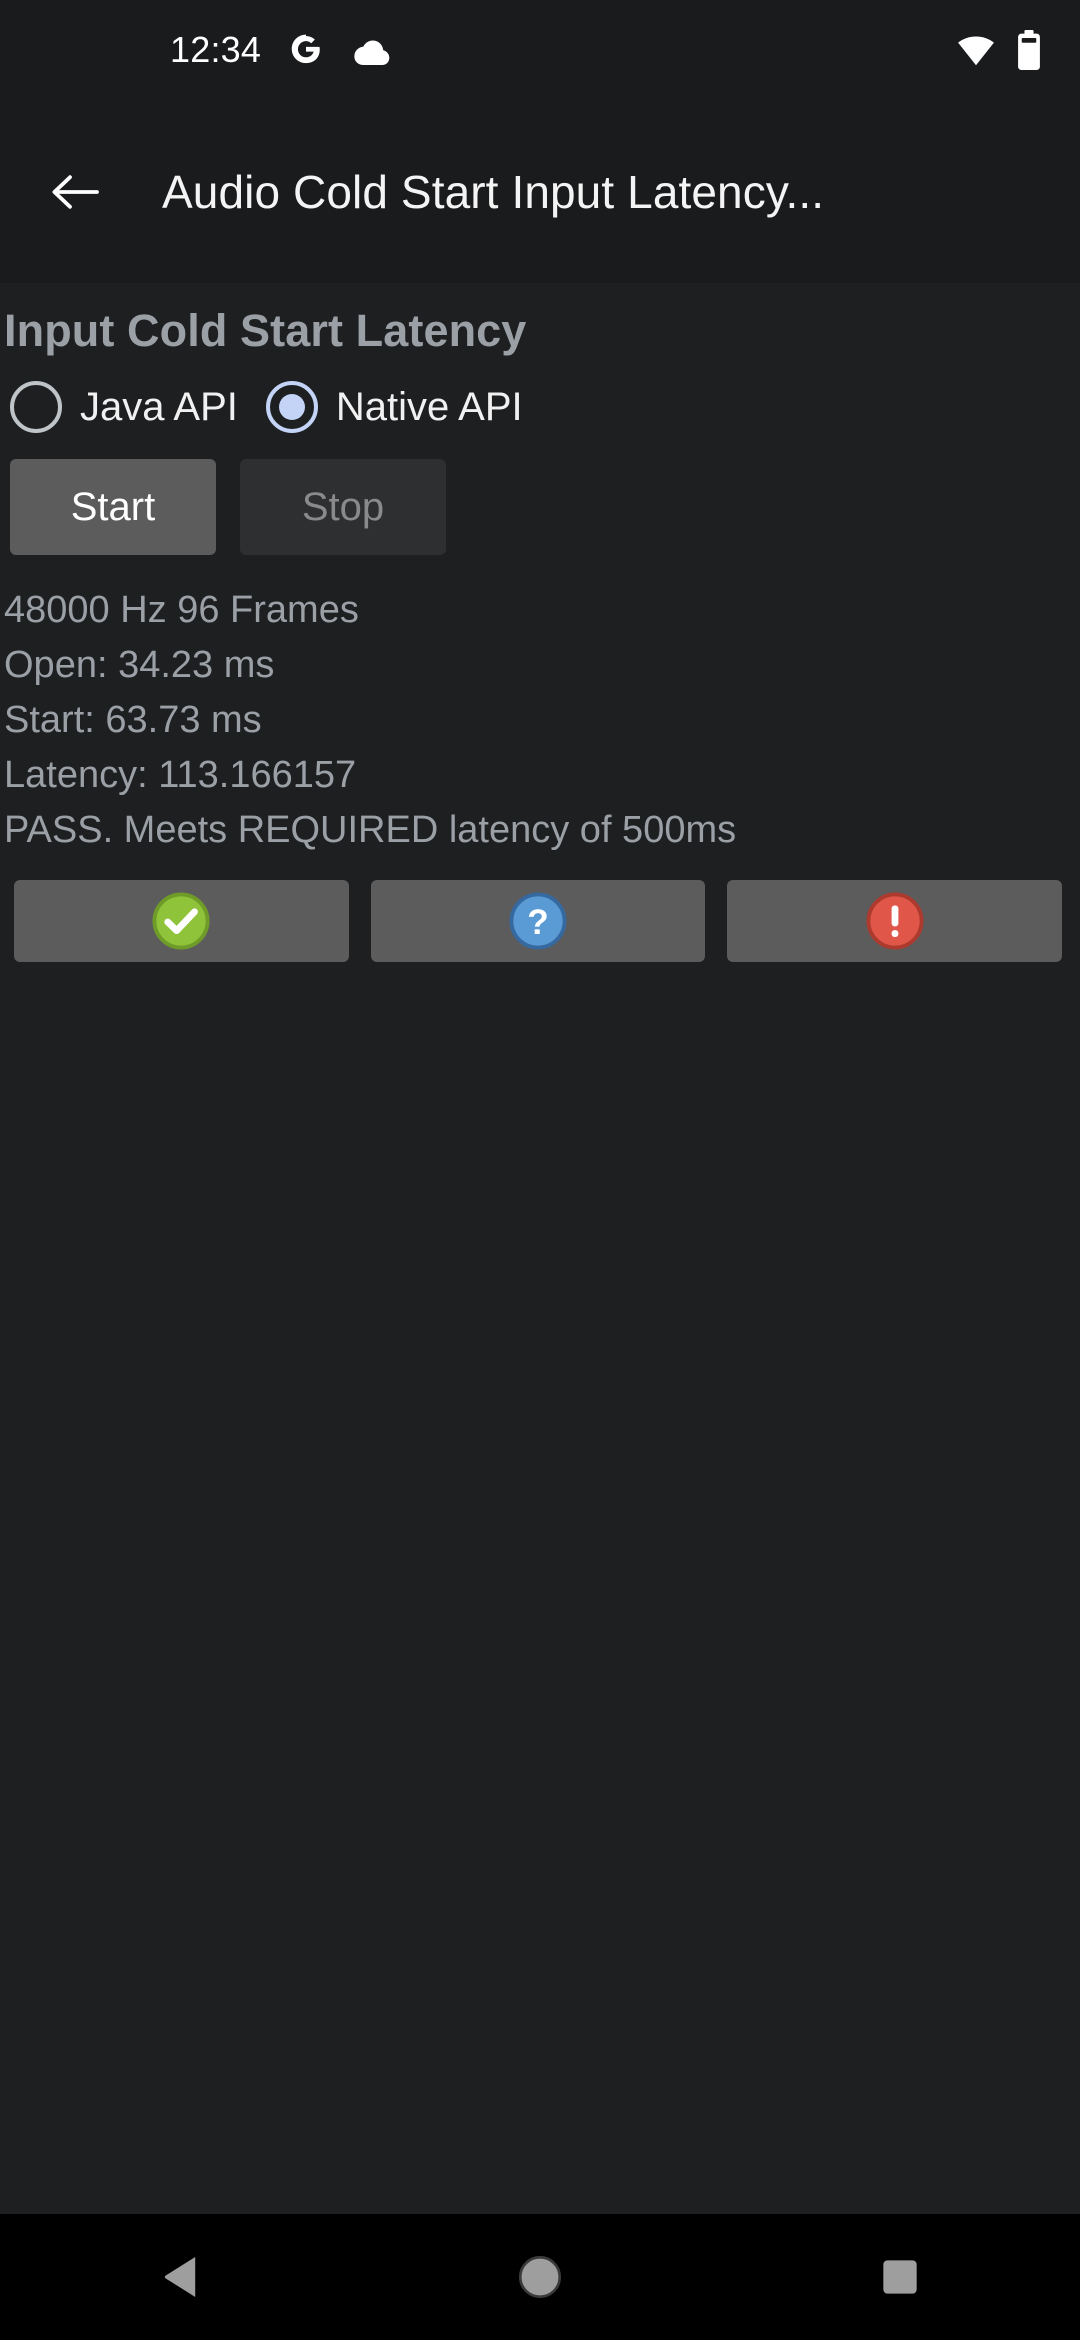 The image size is (1080, 2340). Describe the element at coordinates (139, 665) in the screenshot. I see `result-line-open: Open: 34.23 ms` at that location.